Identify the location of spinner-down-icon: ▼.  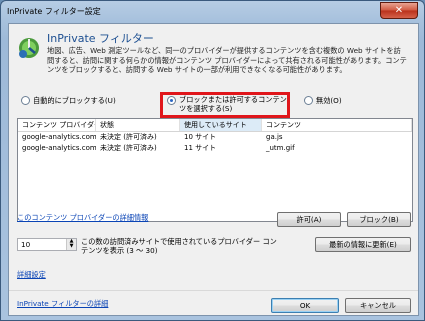
(71, 246).